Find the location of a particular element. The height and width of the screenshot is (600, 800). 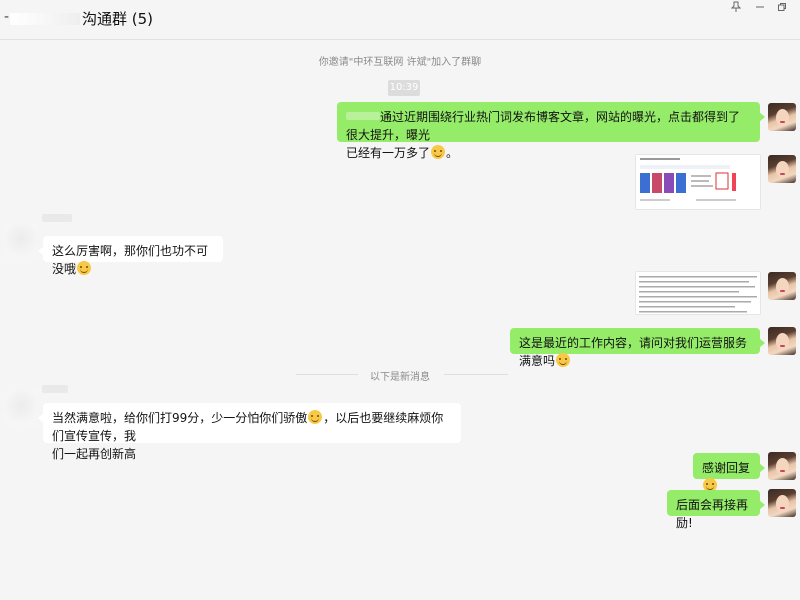

message-bubble-5: 这是最近的工作内容，请问对我们运营服务满意吗 is located at coordinates (637, 348).